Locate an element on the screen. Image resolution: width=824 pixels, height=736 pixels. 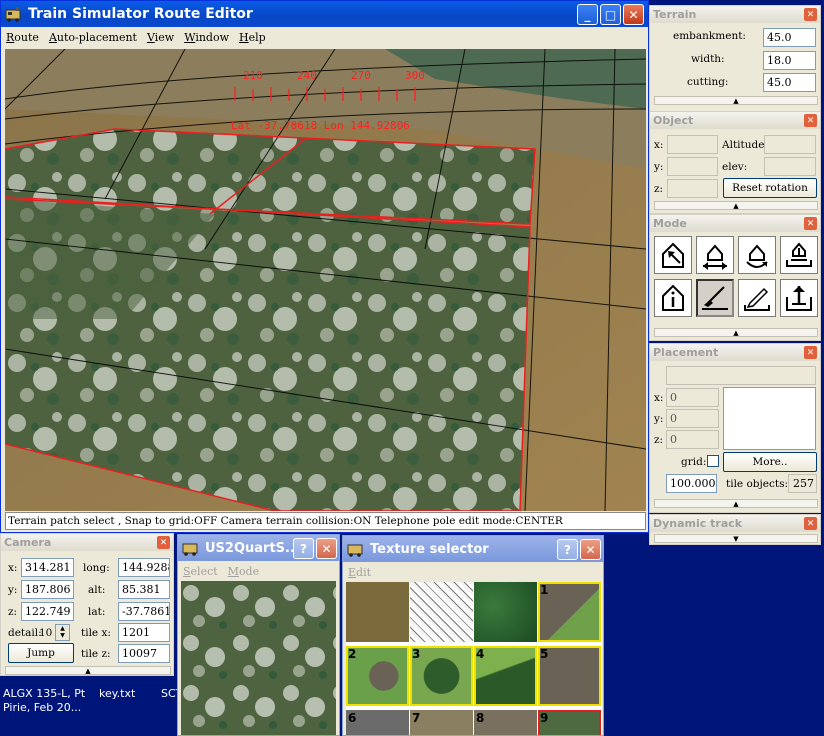
object-y-field is located at coordinates (692, 166).